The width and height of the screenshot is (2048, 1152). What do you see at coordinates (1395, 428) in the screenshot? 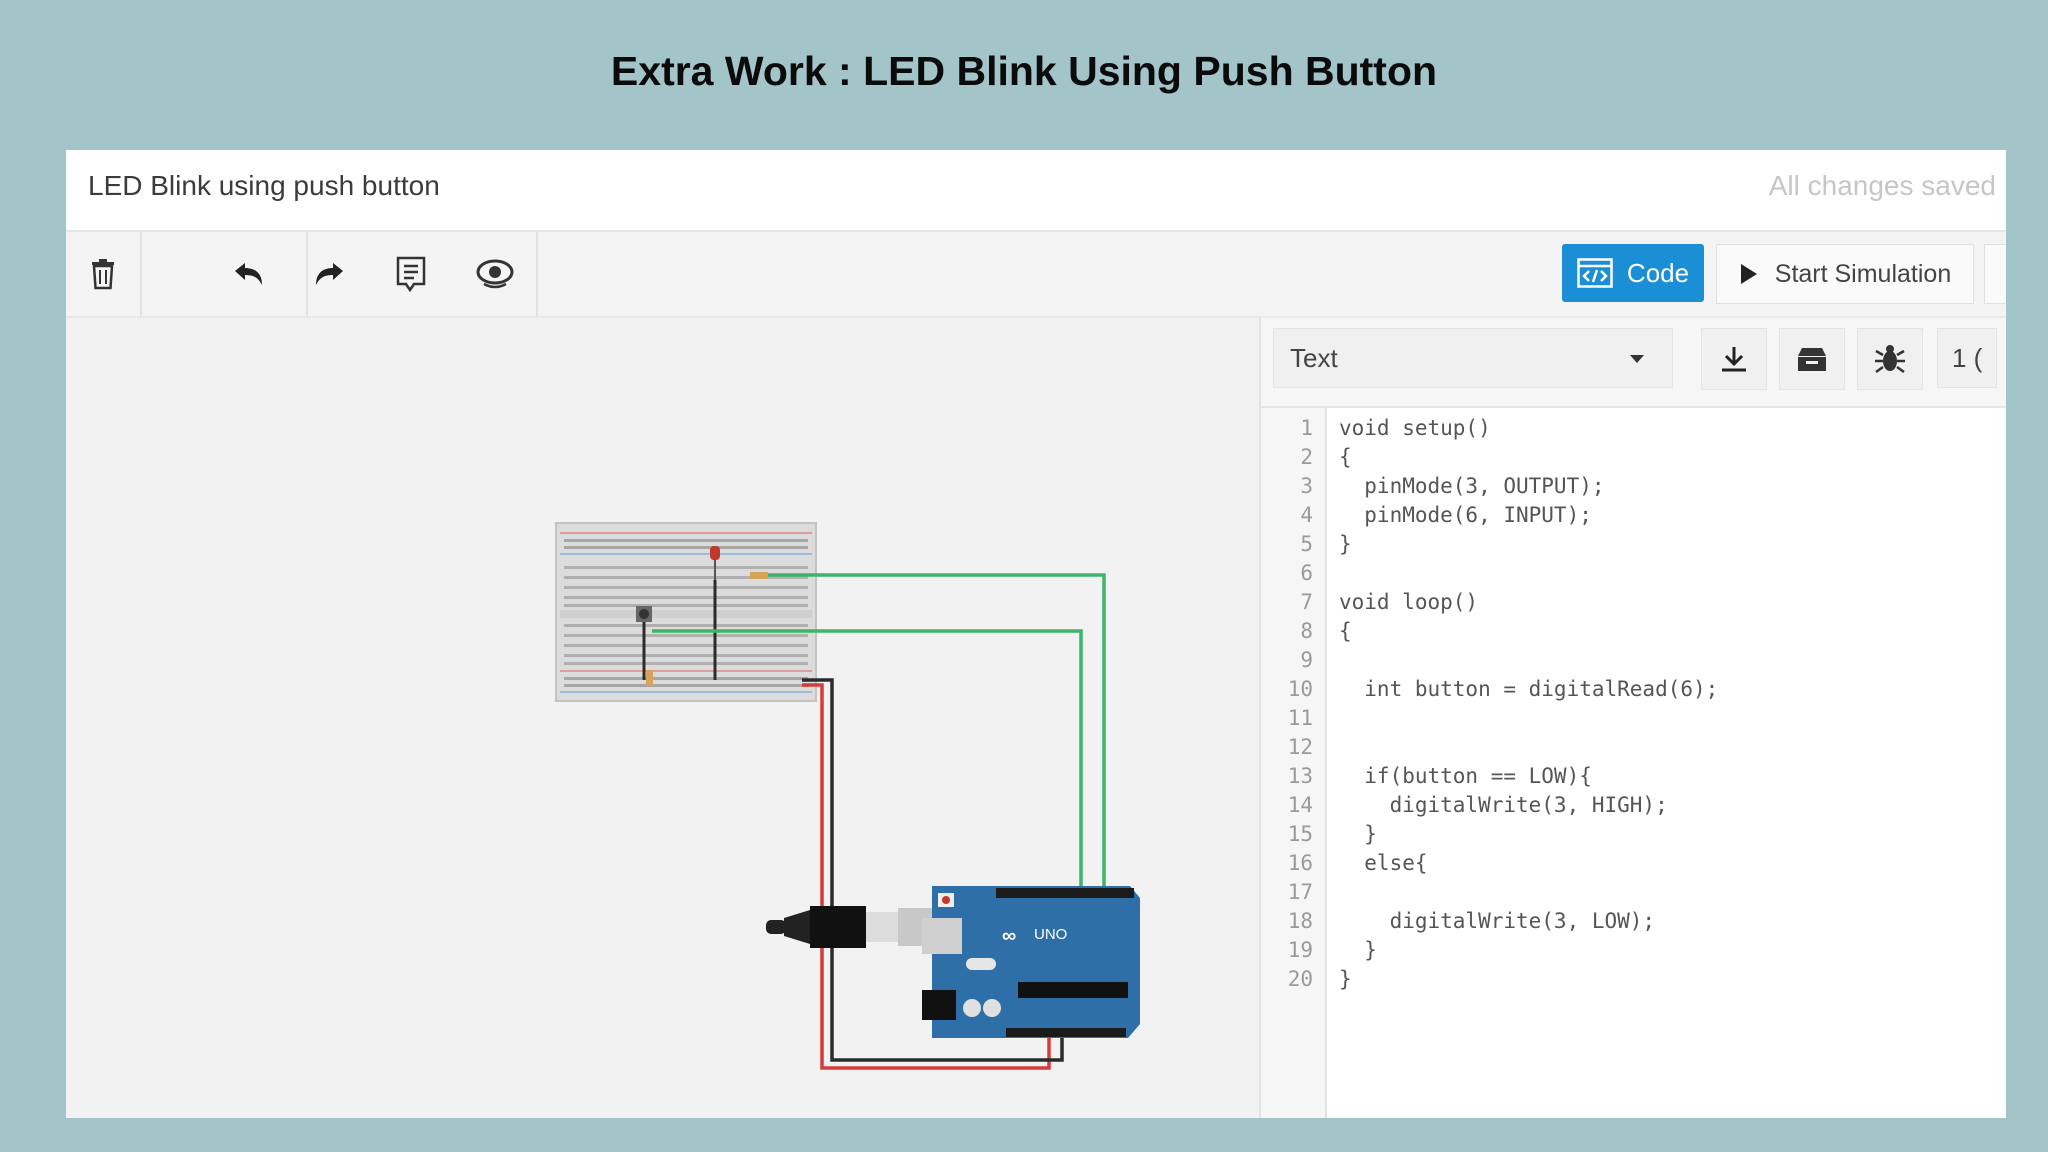
I see `code-line: 1 void setup()` at bounding box center [1395, 428].